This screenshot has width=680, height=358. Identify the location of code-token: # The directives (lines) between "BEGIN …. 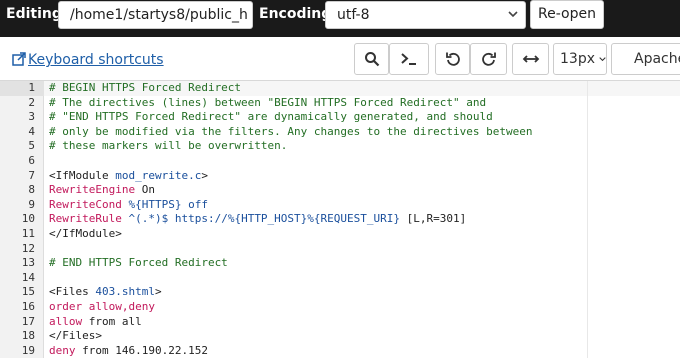
(268, 102).